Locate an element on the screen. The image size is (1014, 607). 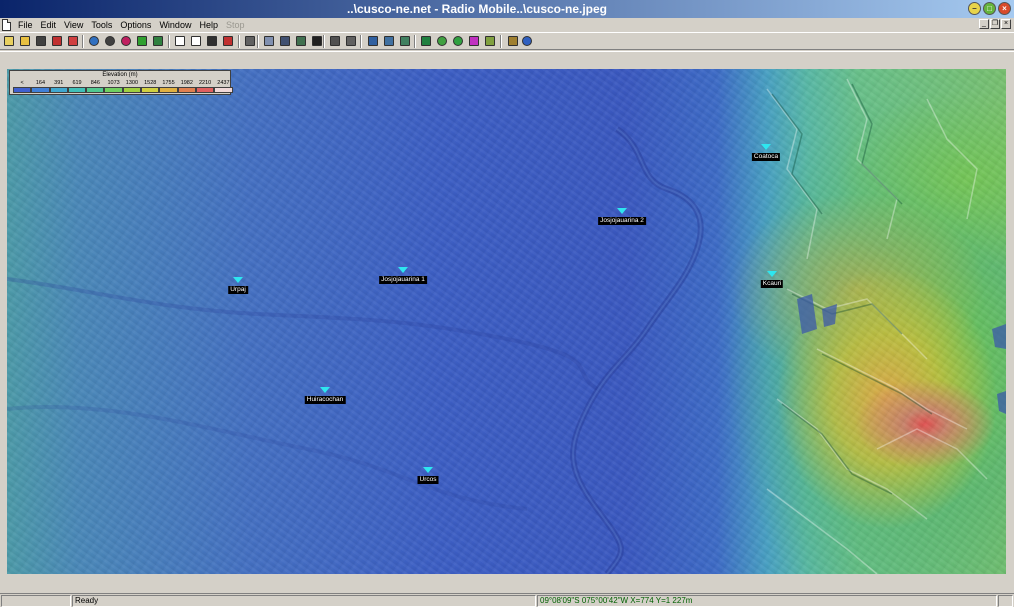
new-button is located at coordinates (9, 41).